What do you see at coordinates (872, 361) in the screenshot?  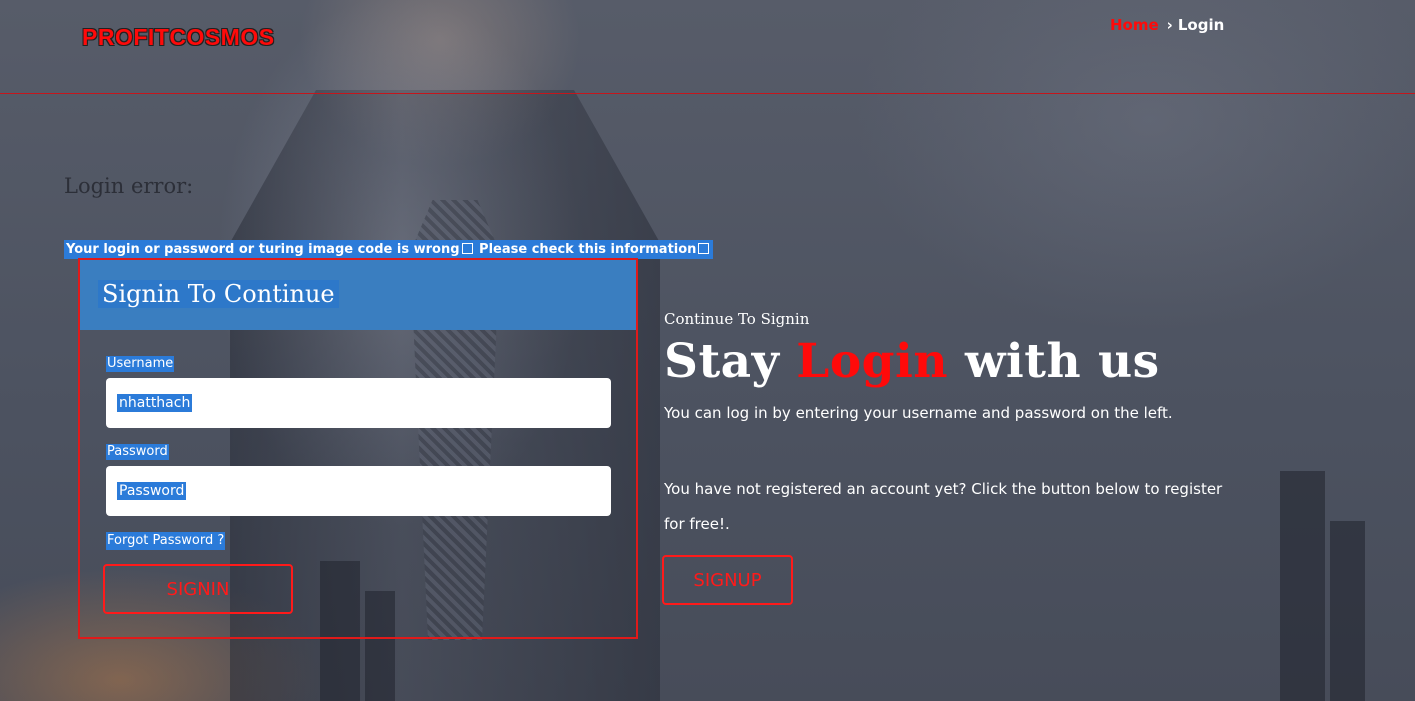 I see `heading-highlight: Login` at bounding box center [872, 361].